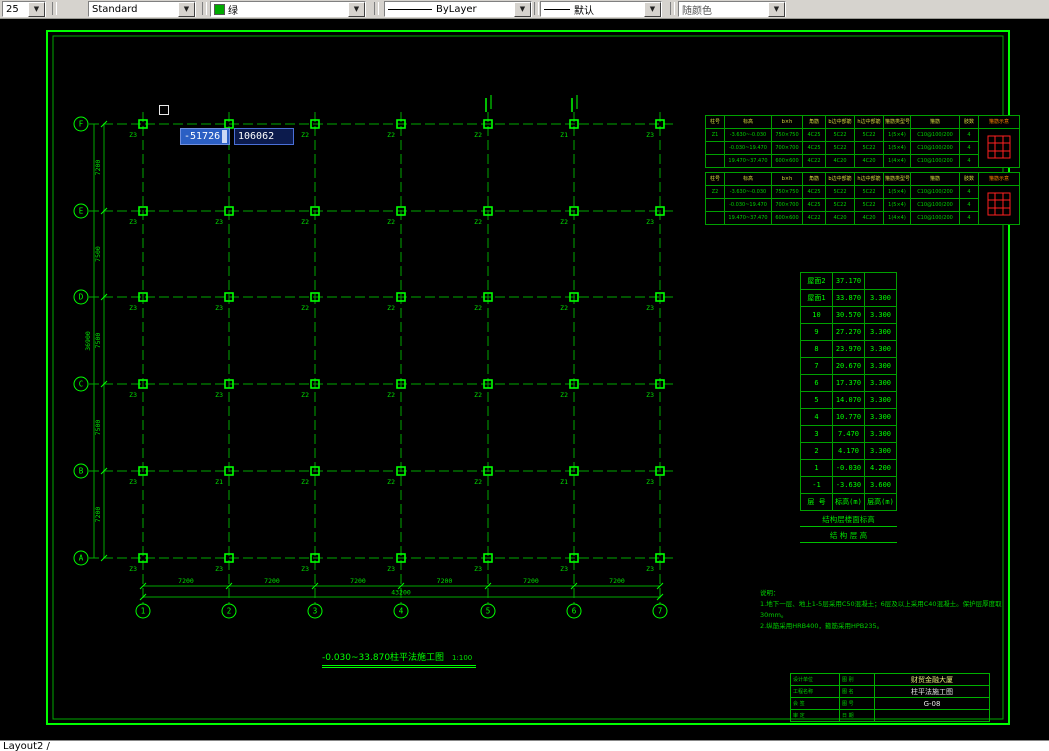 The width and height of the screenshot is (1049, 751). Describe the element at coordinates (399, 659) in the screenshot. I see `drawing-title: -0.030~33.870柱平法施工图 1:100` at that location.